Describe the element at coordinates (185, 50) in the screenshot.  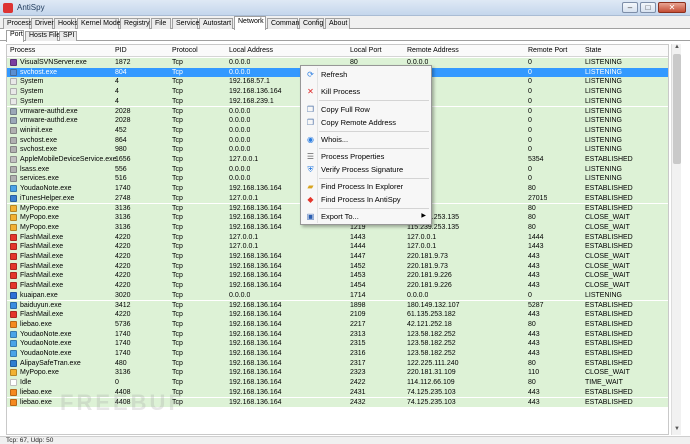
I see `column-header-protocol: Protocol` at that location.